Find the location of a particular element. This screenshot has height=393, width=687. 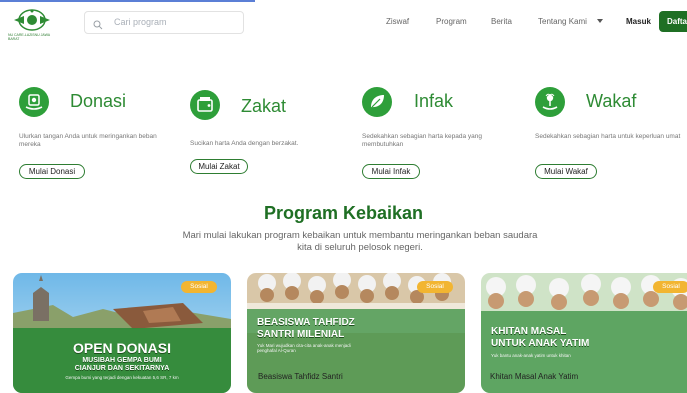

card-headline-1: KHITAN MASAL is located at coordinates (529, 331).